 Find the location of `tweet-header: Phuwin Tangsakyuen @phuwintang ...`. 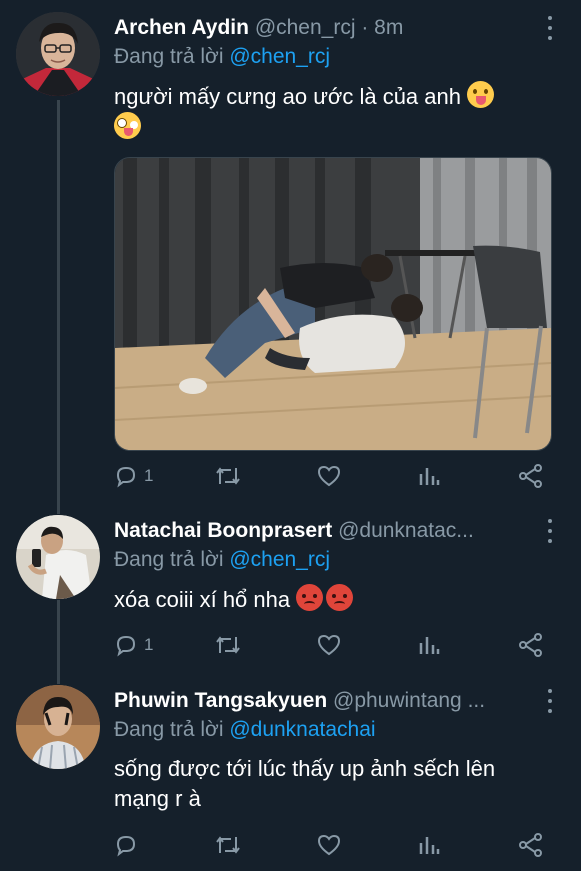

tweet-header: Phuwin Tangsakyuen @phuwintang ... is located at coordinates (324, 701).